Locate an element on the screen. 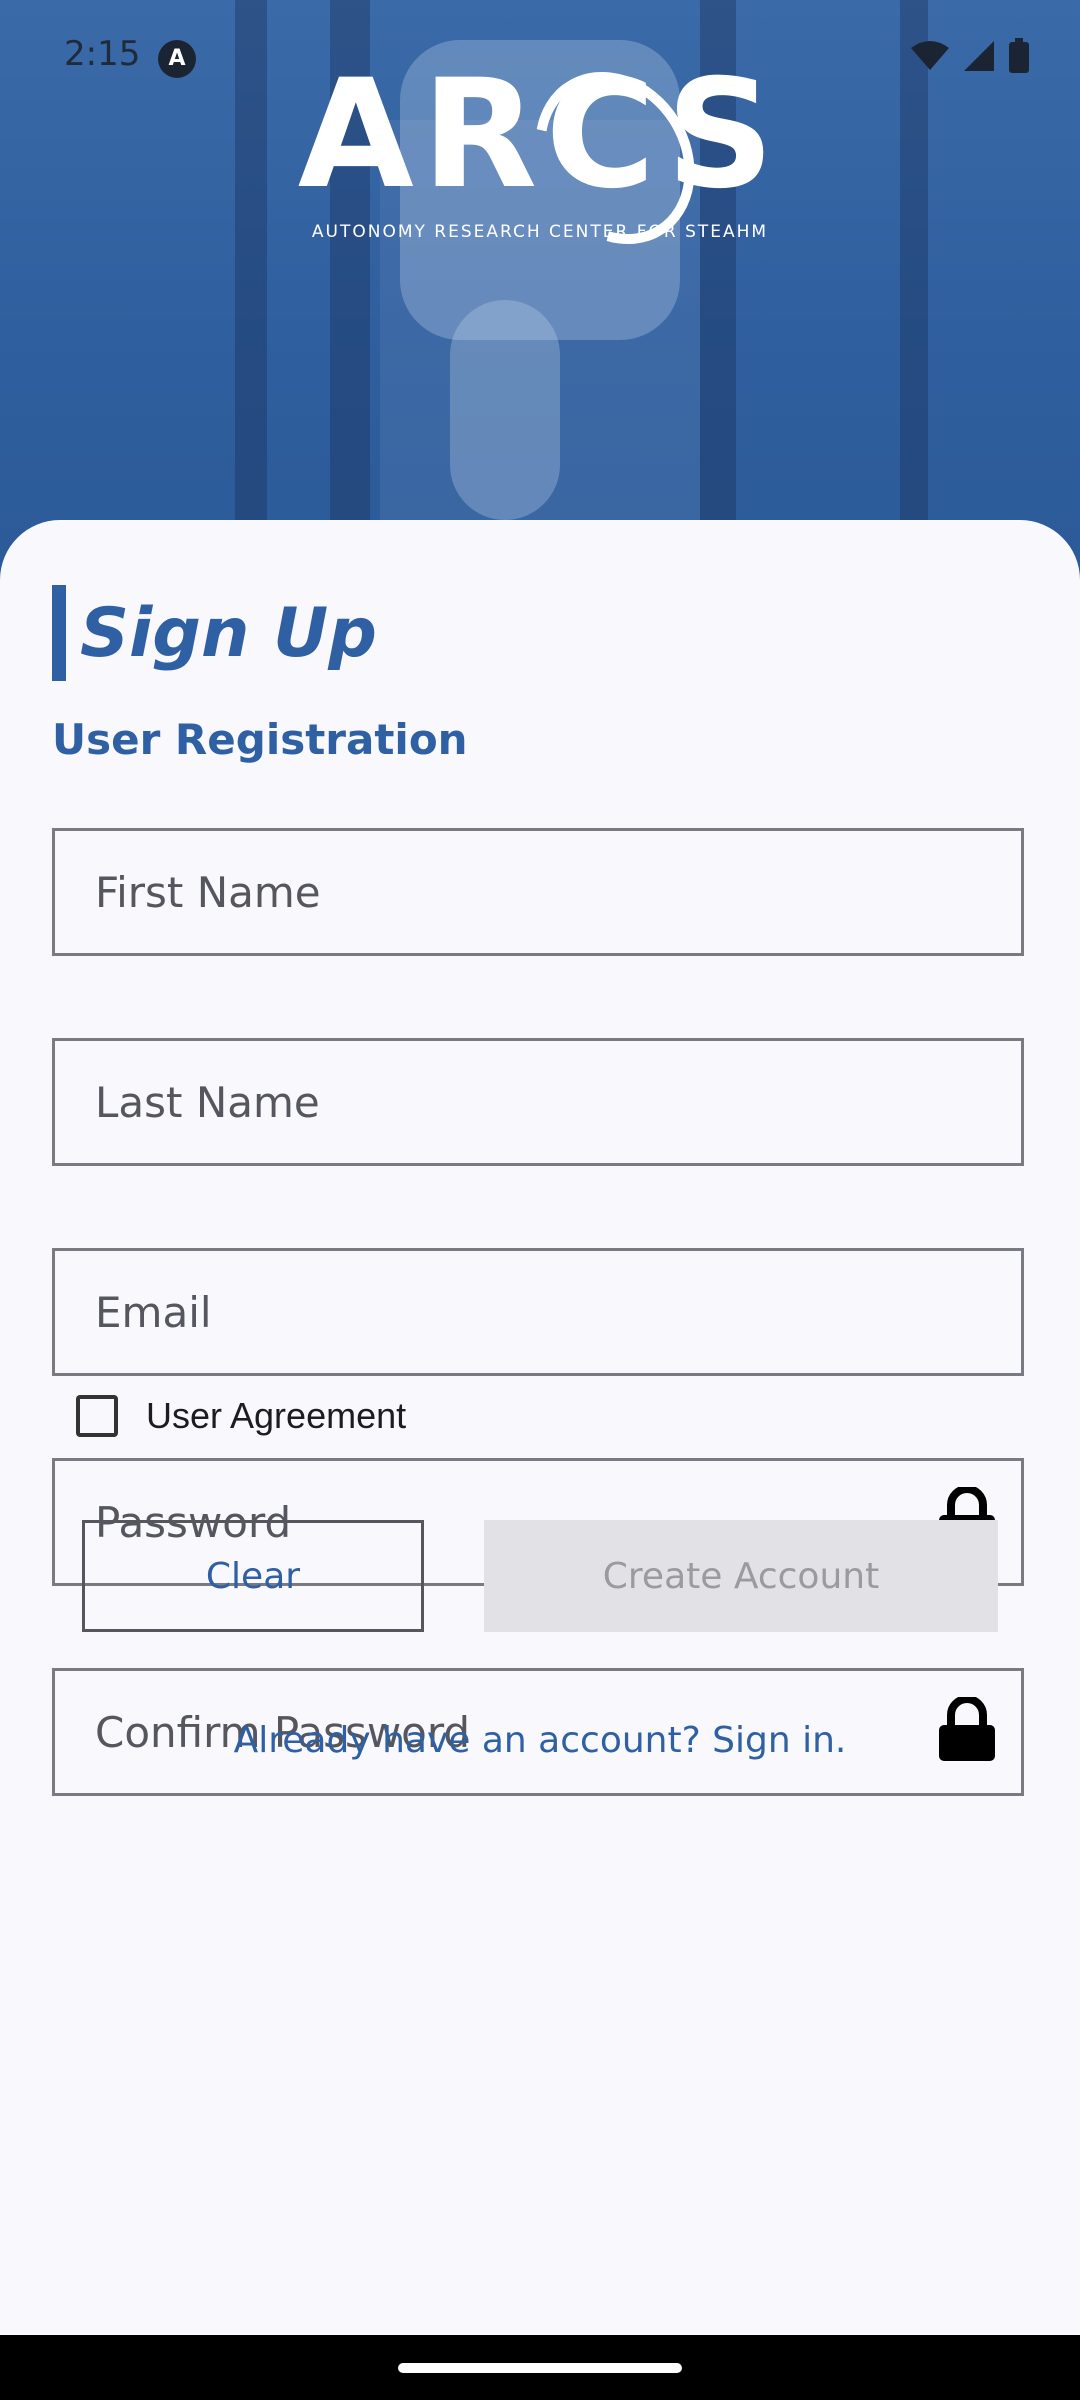 This screenshot has width=1080, height=2400. clear-button: Clear is located at coordinates (253, 1576).